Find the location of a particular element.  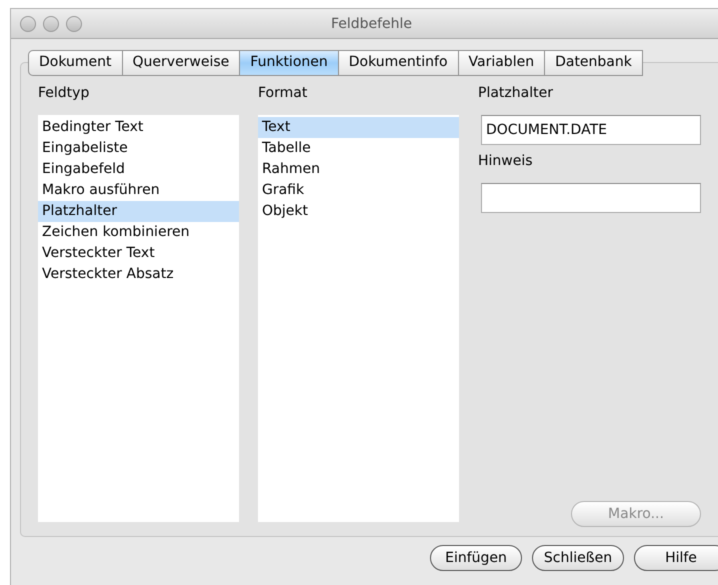

tab: Dokumentinfo is located at coordinates (398, 63).